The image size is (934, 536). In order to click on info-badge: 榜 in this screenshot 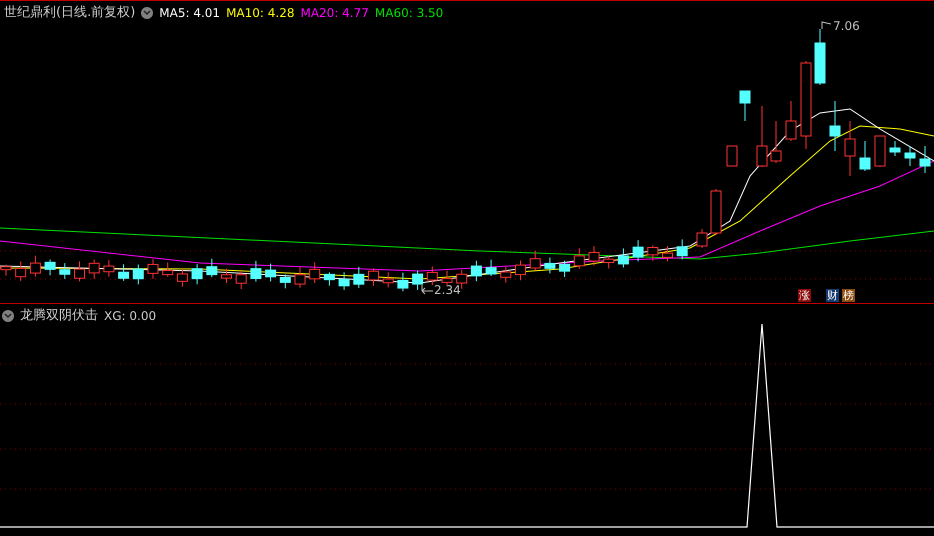, I will do `click(848, 295)`.